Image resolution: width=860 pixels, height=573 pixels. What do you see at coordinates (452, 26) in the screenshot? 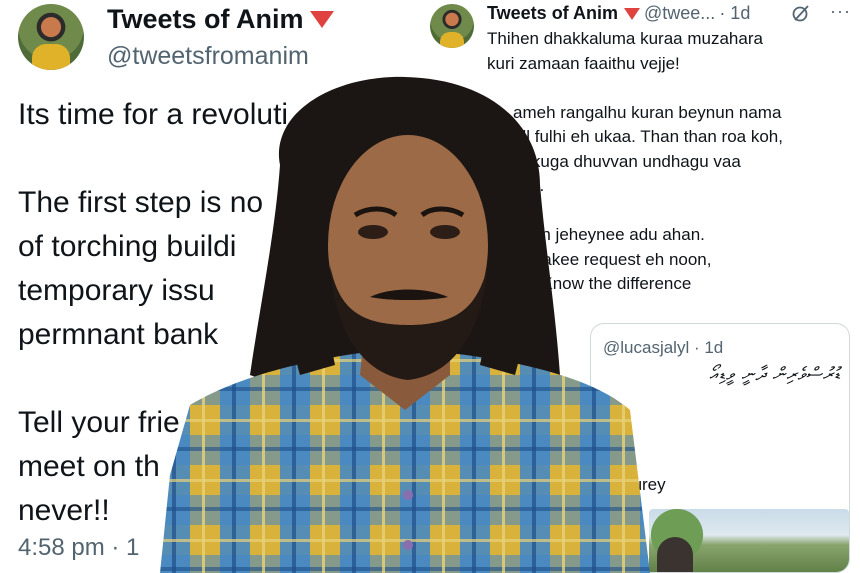
I see `right-avatar` at bounding box center [452, 26].